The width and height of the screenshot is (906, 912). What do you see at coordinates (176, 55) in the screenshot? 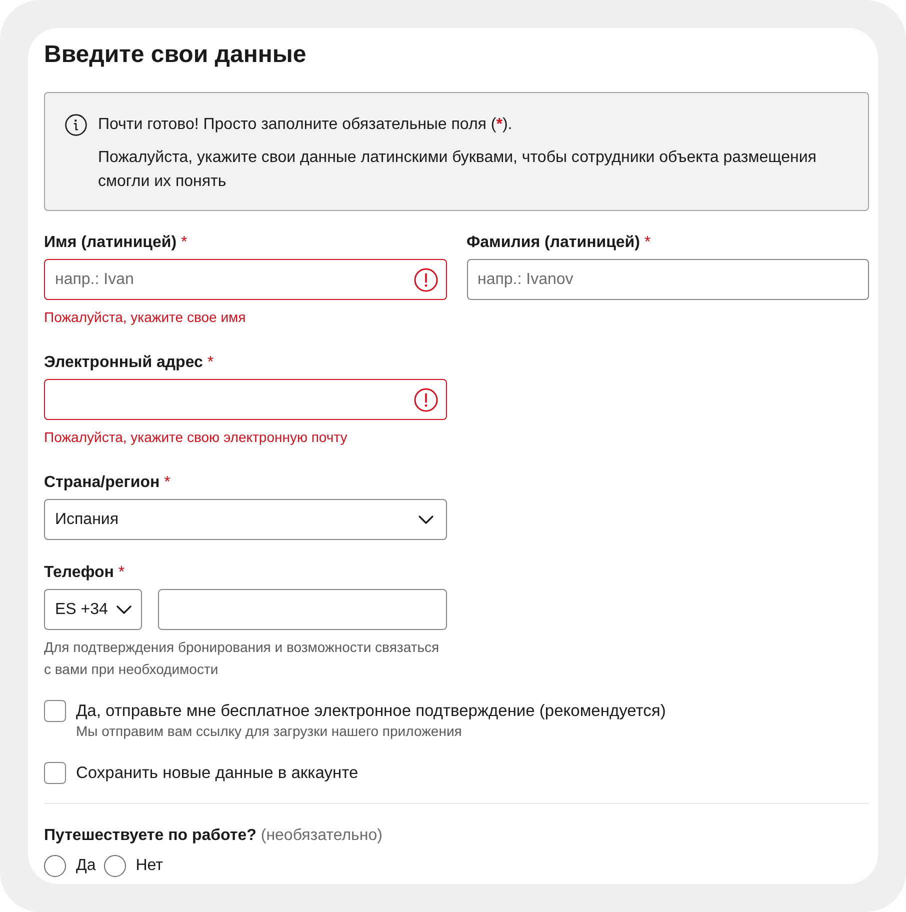
I see `form-title: Введите свои данные` at bounding box center [176, 55].